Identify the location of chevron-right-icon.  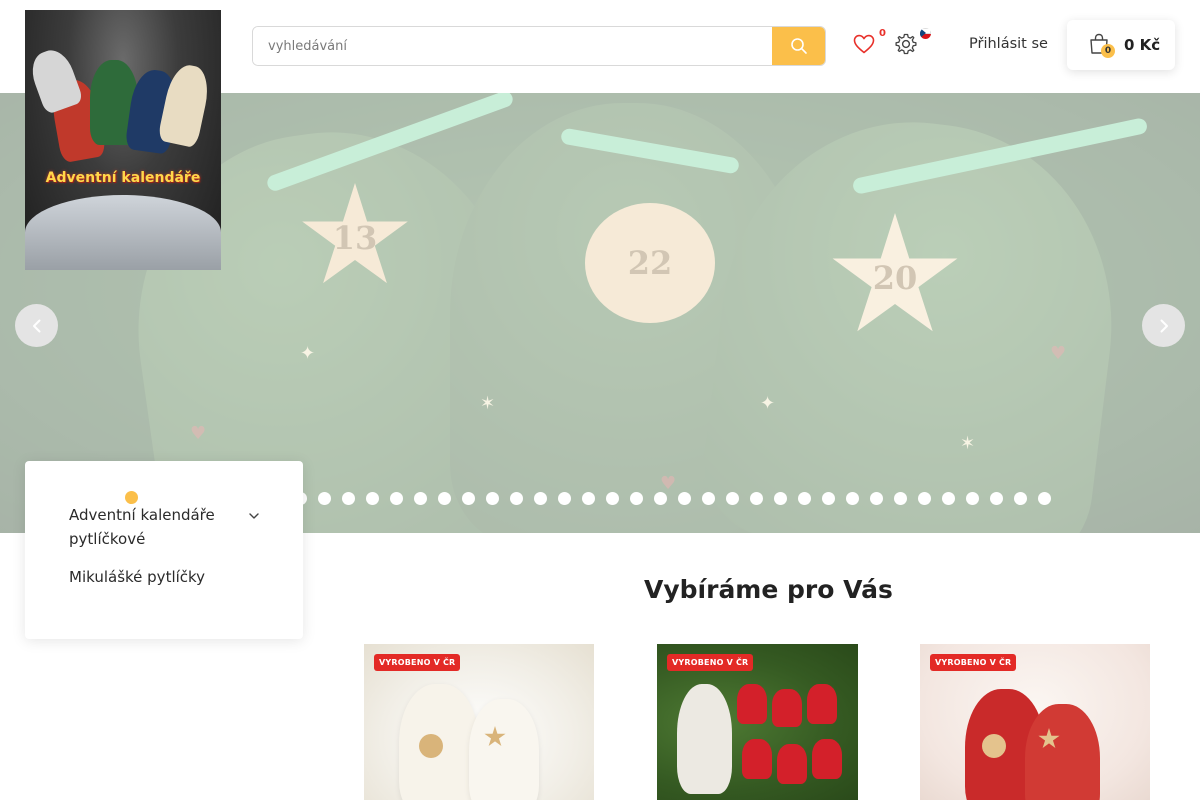
(1164, 325).